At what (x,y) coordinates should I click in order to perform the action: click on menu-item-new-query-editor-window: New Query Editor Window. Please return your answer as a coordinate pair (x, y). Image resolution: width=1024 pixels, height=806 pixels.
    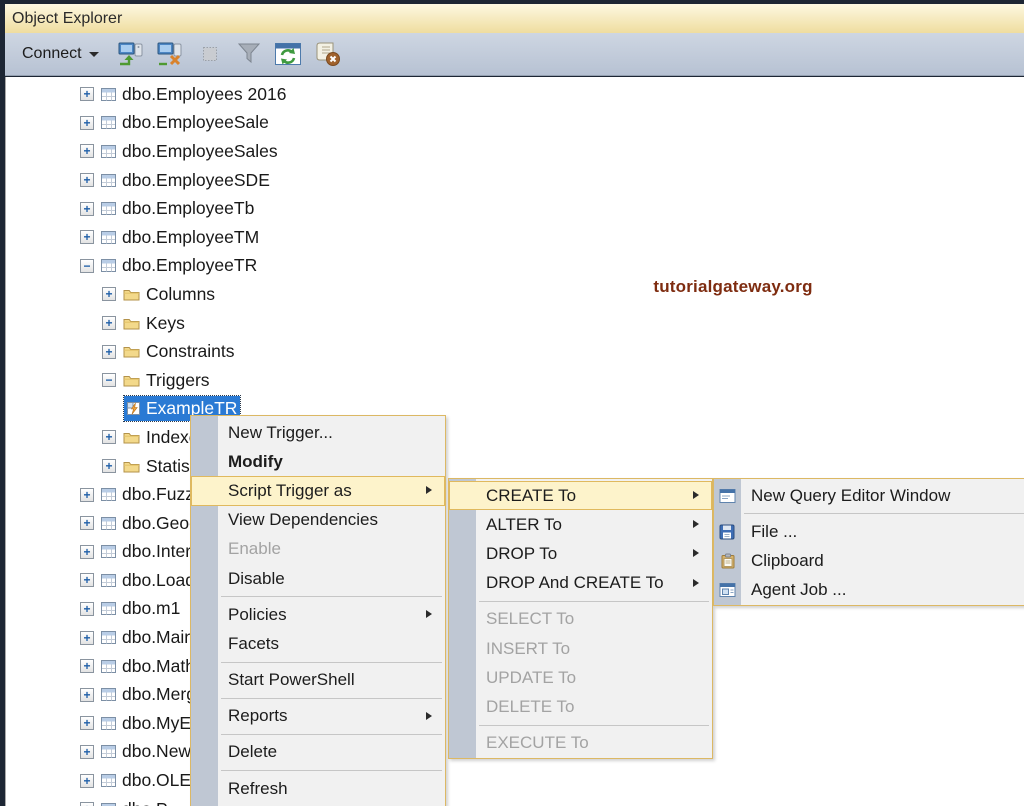
    Looking at the image, I should click on (869, 495).